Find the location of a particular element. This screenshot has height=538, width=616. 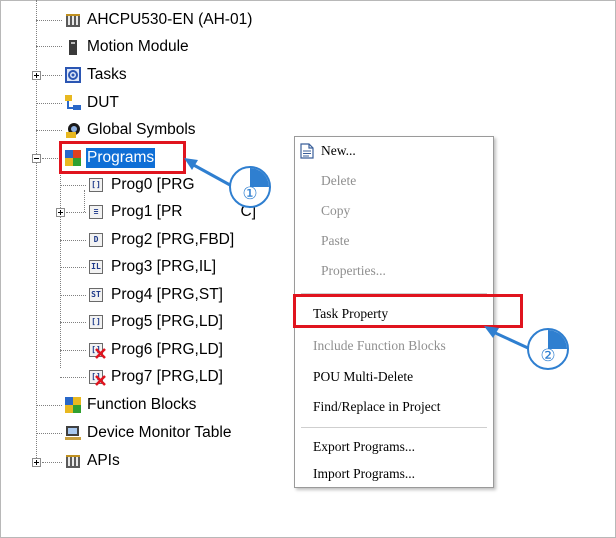

callout-number: ① is located at coordinates (250, 194).